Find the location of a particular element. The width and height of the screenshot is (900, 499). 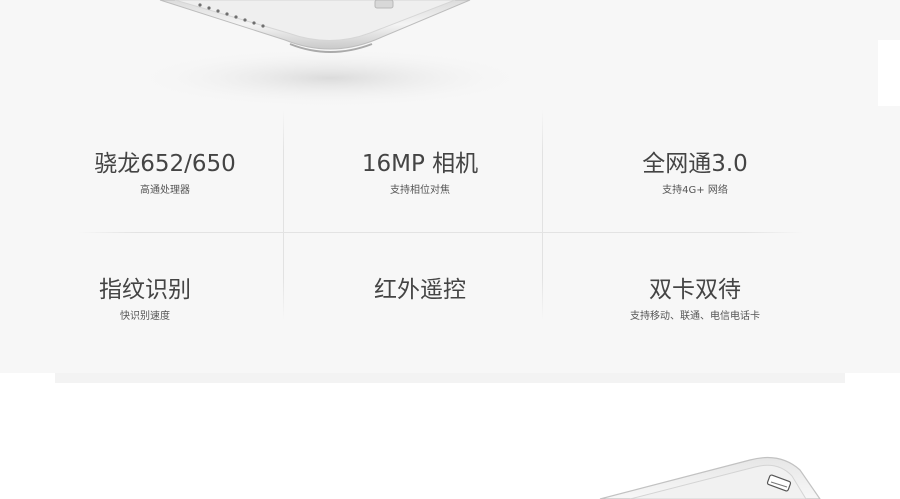

spec-subtitle: 支持4G+ 网络 is located at coordinates (695, 190).